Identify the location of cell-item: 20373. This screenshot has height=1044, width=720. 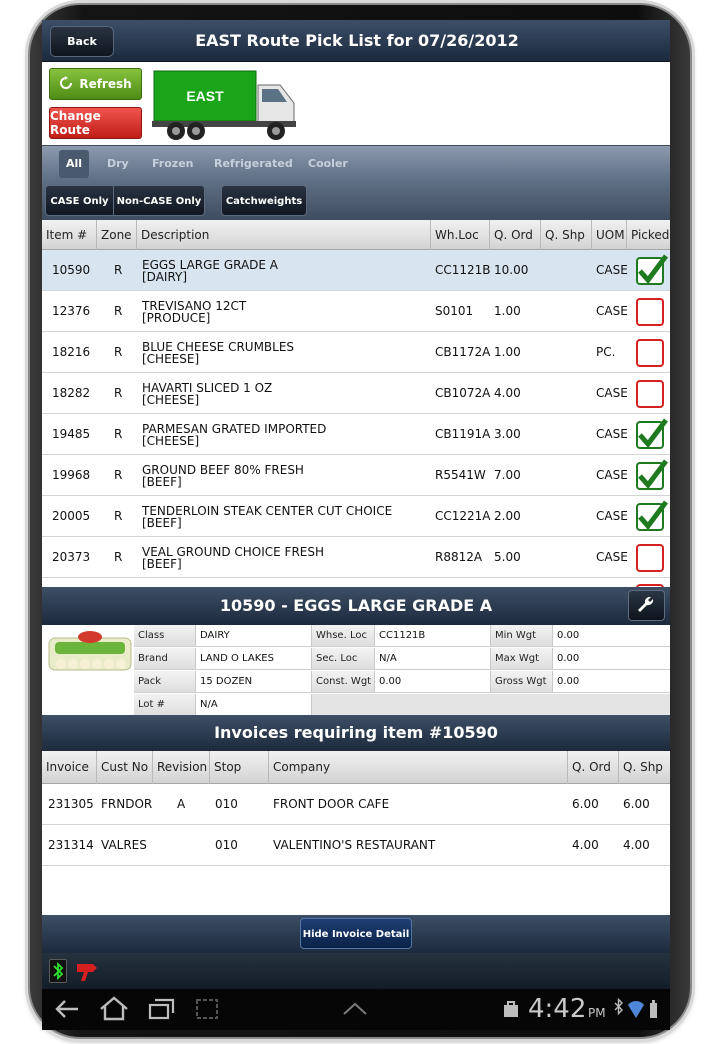
(71, 557).